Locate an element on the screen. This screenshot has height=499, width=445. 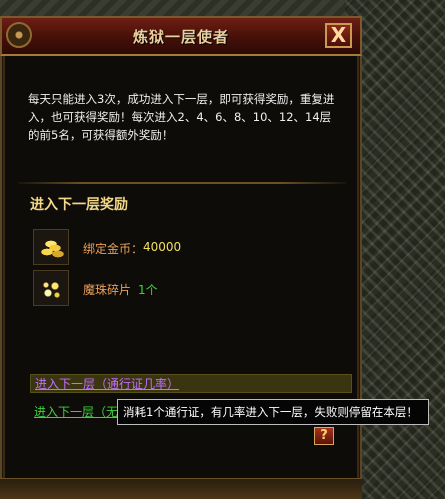
reward-value: 40000 is located at coordinates (162, 247).